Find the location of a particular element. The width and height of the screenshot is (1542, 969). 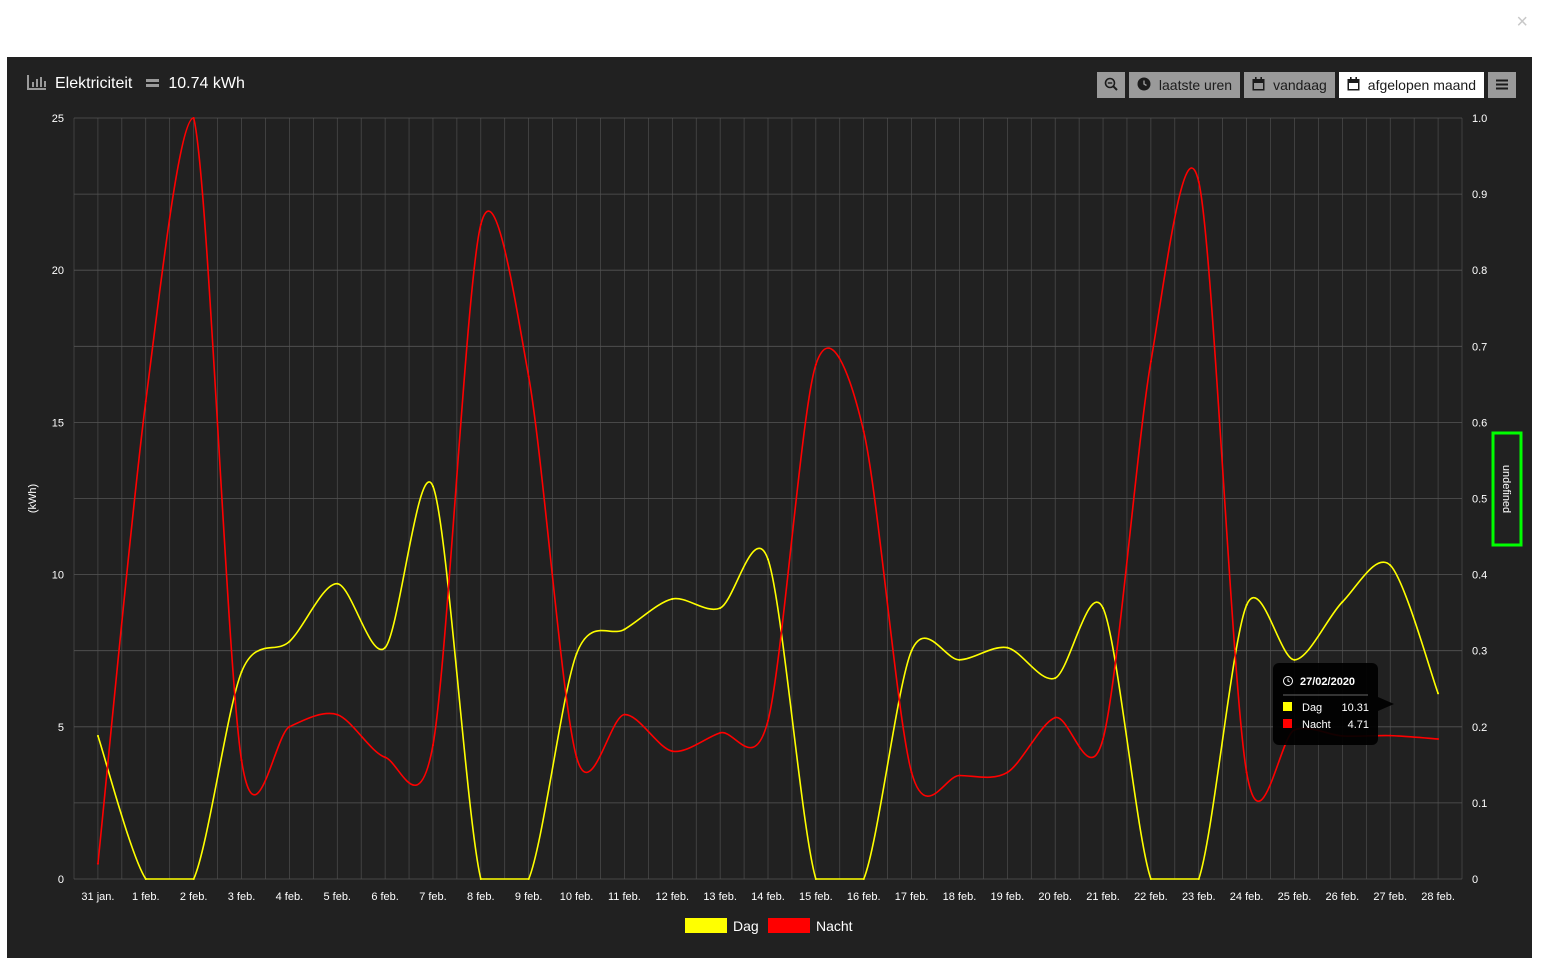

tooltip-swatch-nacht is located at coordinates (1287, 723).